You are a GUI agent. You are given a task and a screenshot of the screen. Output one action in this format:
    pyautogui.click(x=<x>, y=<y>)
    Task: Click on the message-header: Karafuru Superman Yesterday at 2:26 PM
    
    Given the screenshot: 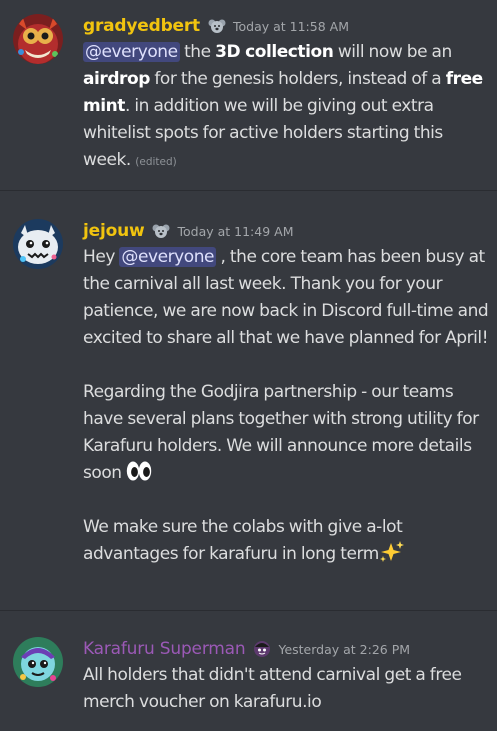 What is the action you would take?
    pyautogui.click(x=246, y=649)
    